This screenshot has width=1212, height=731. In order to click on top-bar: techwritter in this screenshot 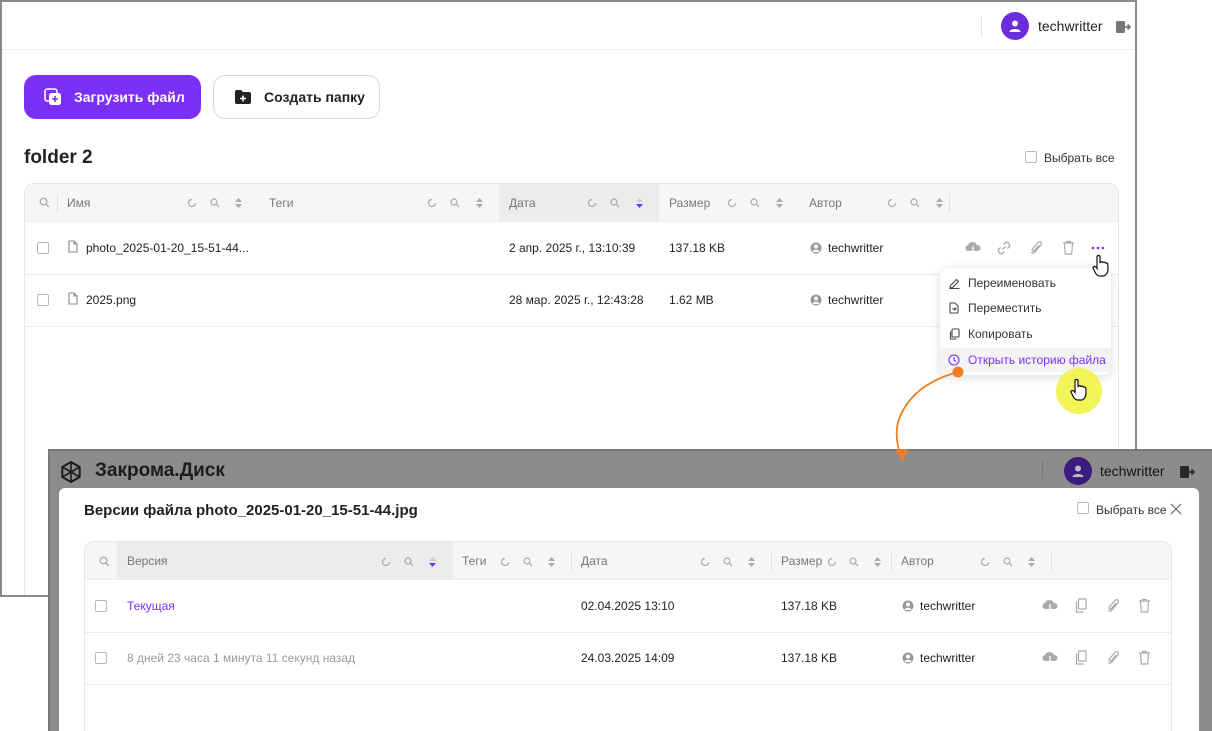, I will do `click(568, 26)`.